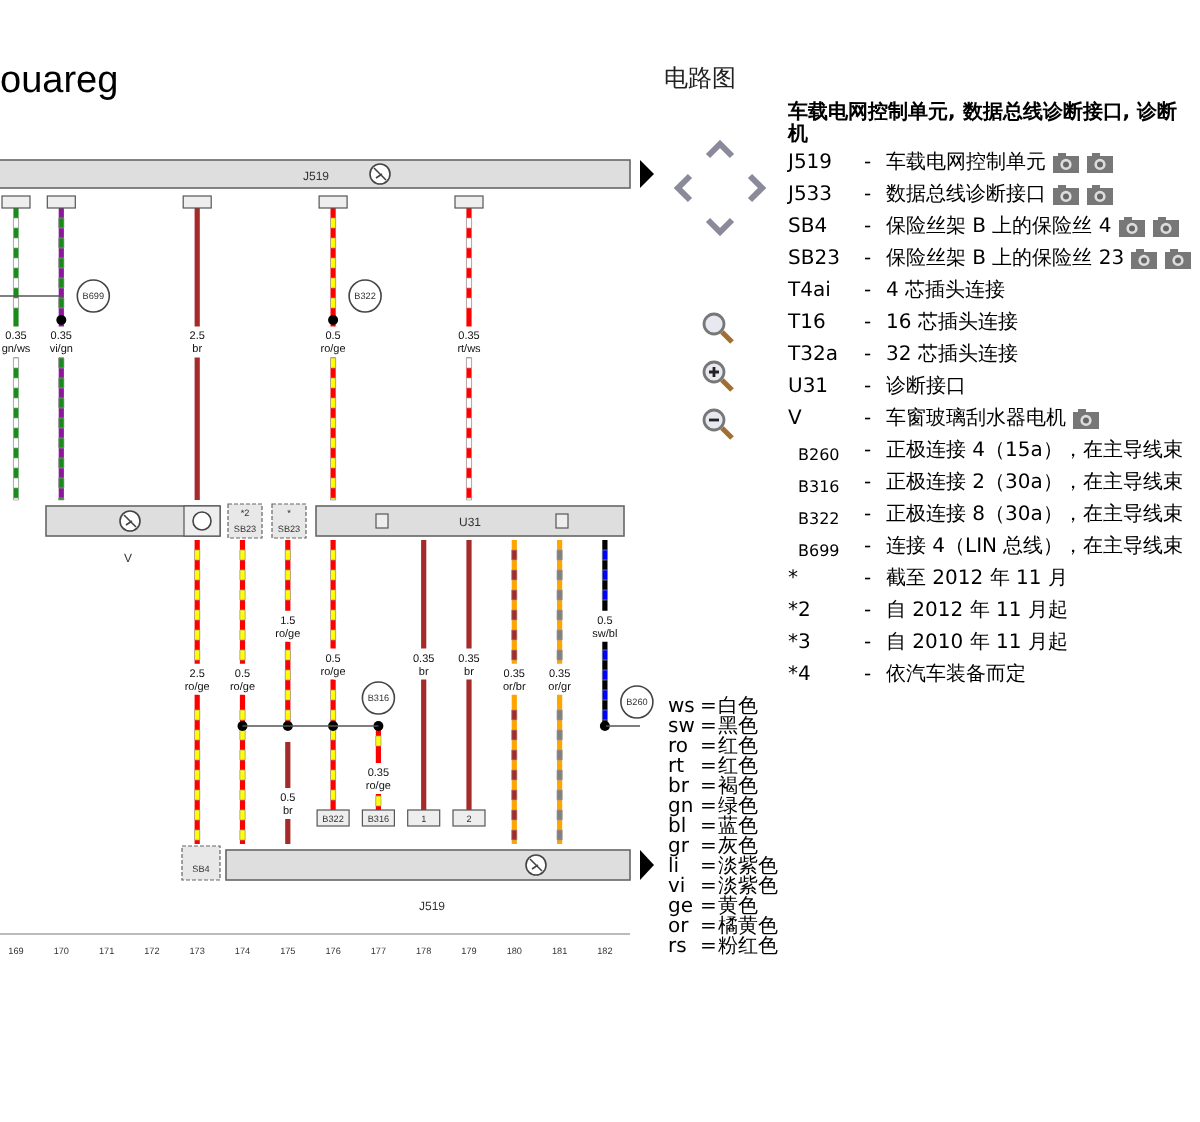 This screenshot has width=1200, height=1122. I want to click on component-code: B316, so click(819, 486).